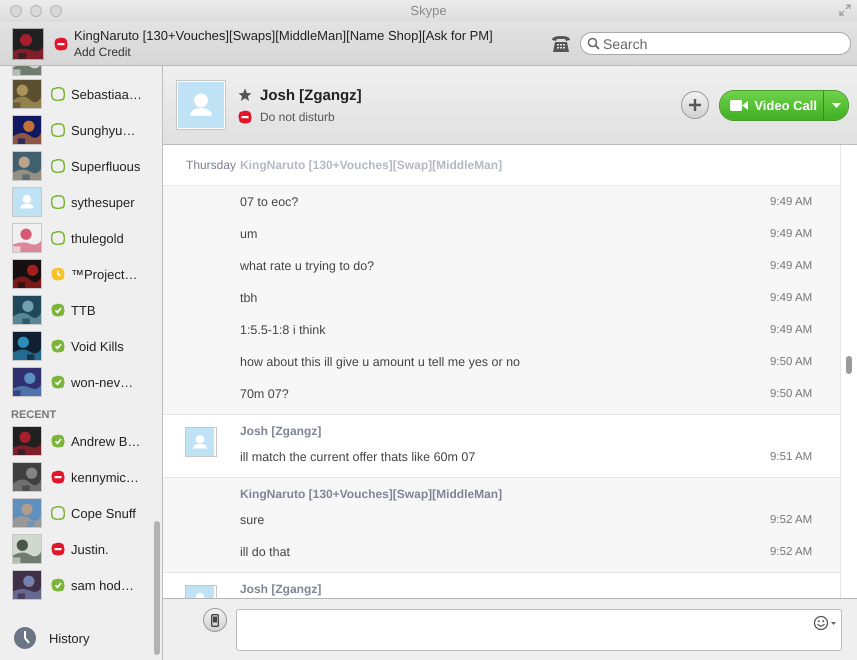 The image size is (857, 660). I want to click on message-input, so click(539, 629).